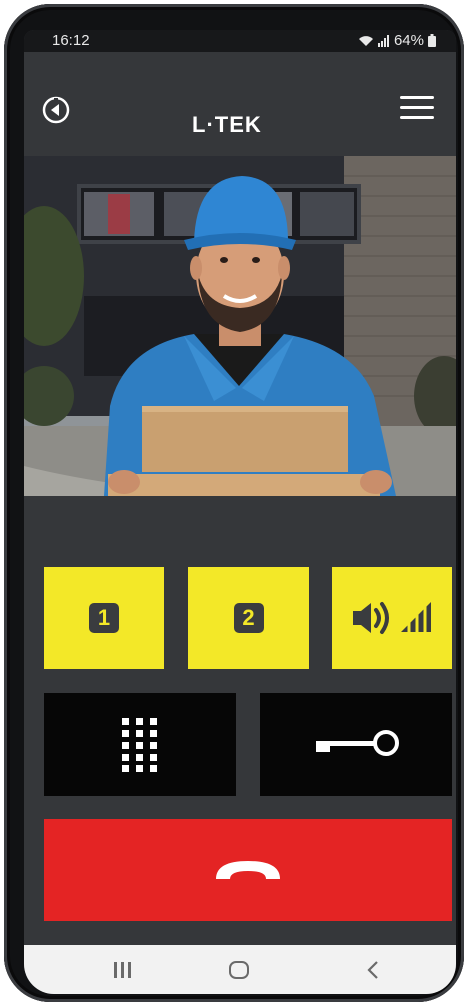 This screenshot has width=468, height=1006. Describe the element at coordinates (227, 124) in the screenshot. I see `brand-logo: L·TEK` at that location.